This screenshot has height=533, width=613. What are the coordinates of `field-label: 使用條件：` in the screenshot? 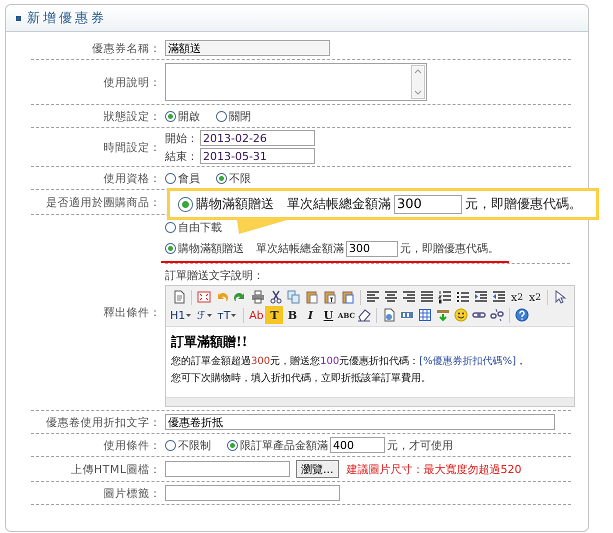 It's located at (132, 445).